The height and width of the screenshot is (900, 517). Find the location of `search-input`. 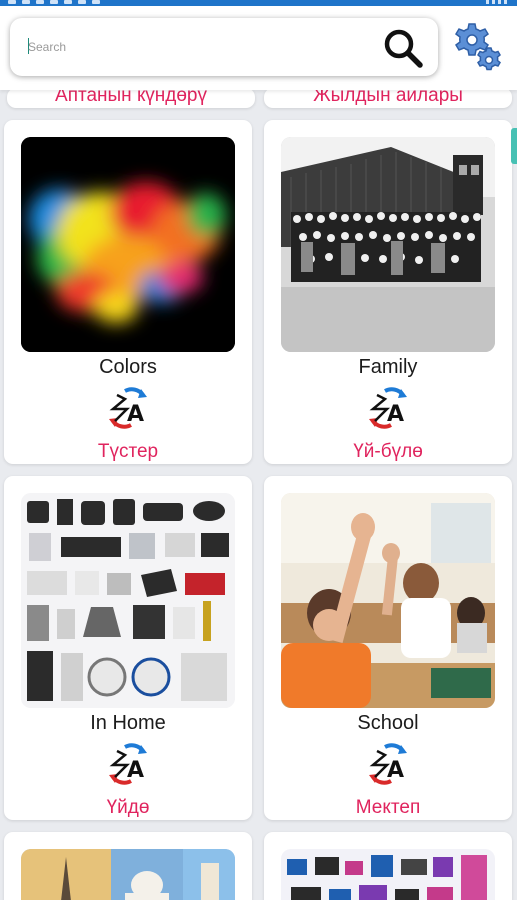

search-input is located at coordinates (193, 47).